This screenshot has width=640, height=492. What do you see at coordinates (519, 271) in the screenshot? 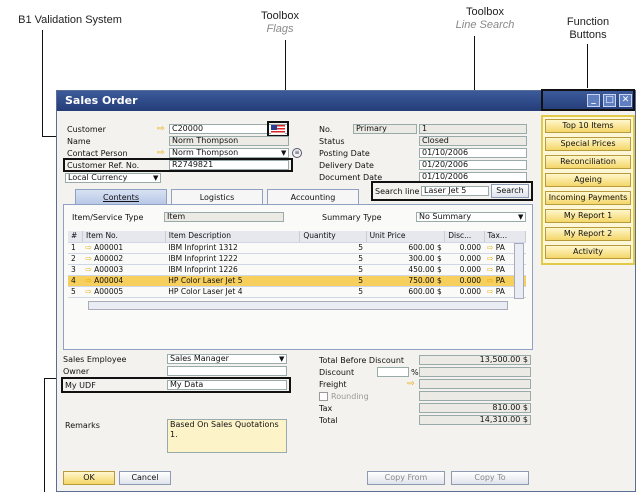
I see `vertical-scrollbar` at bounding box center [519, 271].